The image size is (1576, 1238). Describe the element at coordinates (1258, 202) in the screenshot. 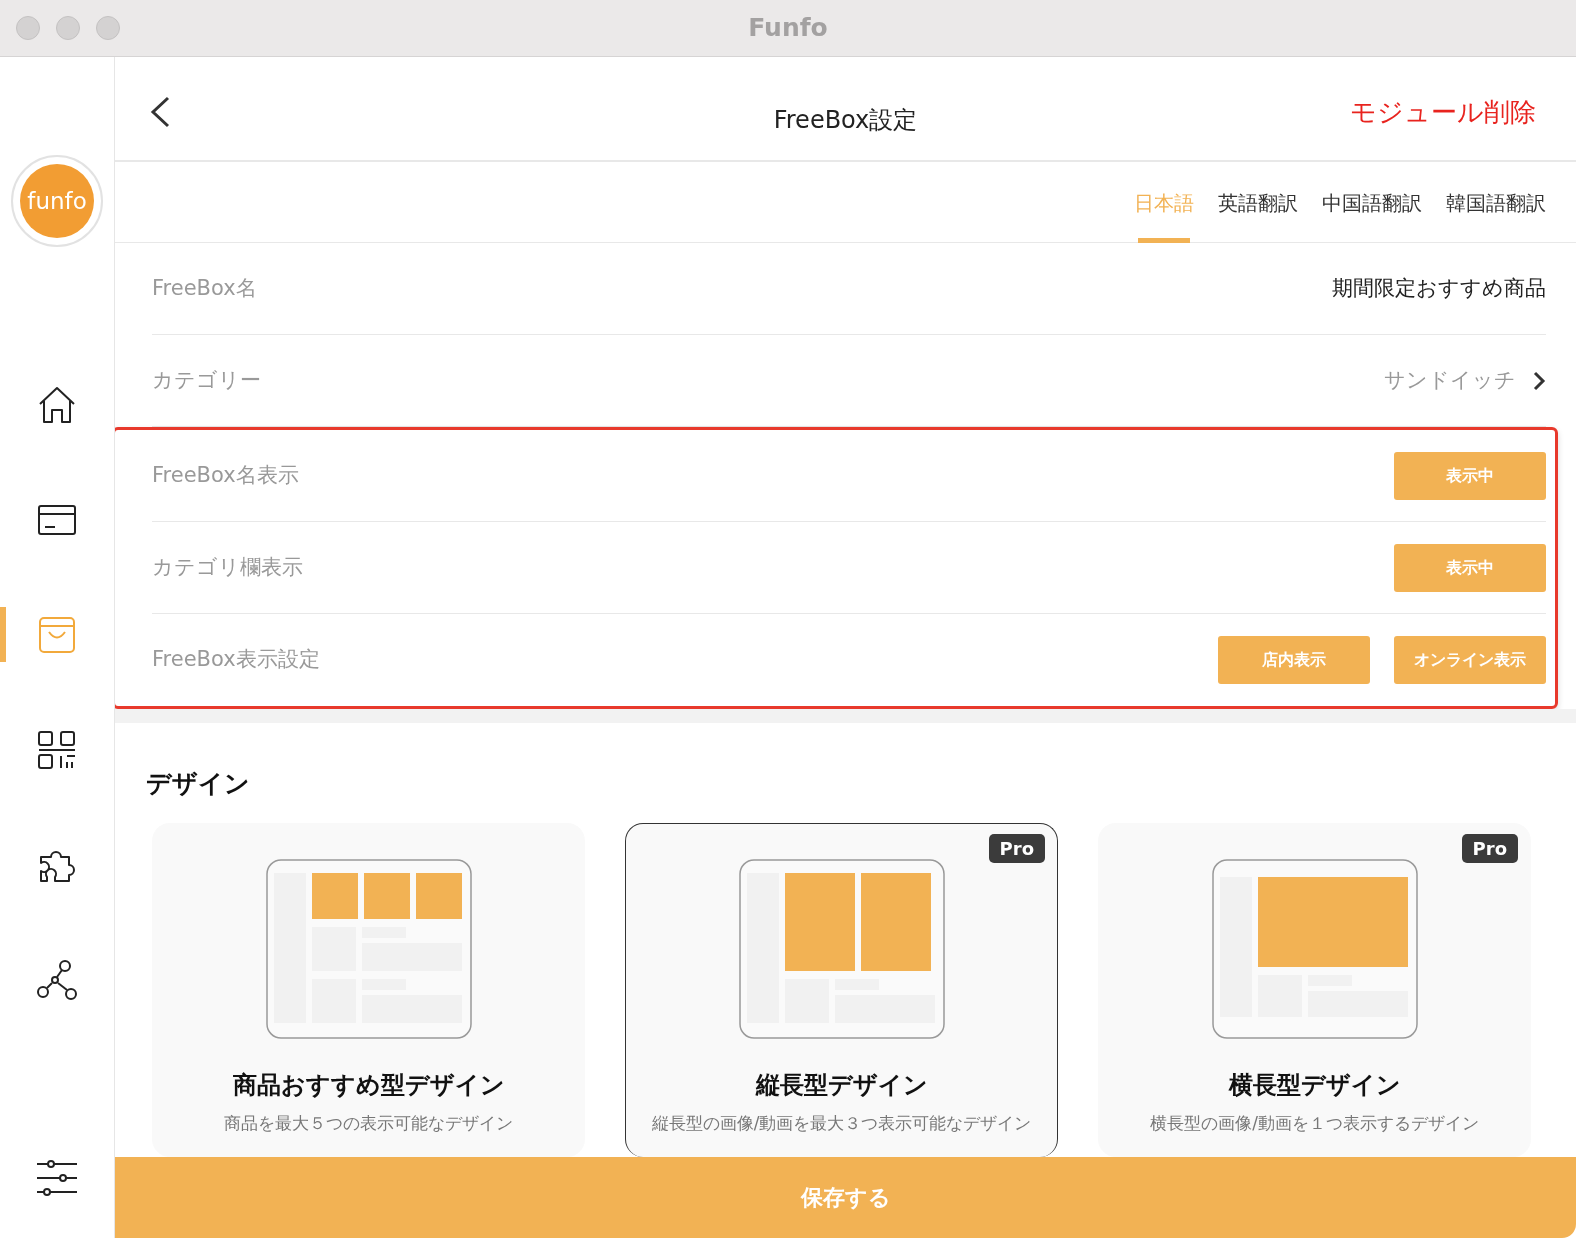

I see `language-tab: 英語翻訳` at that location.